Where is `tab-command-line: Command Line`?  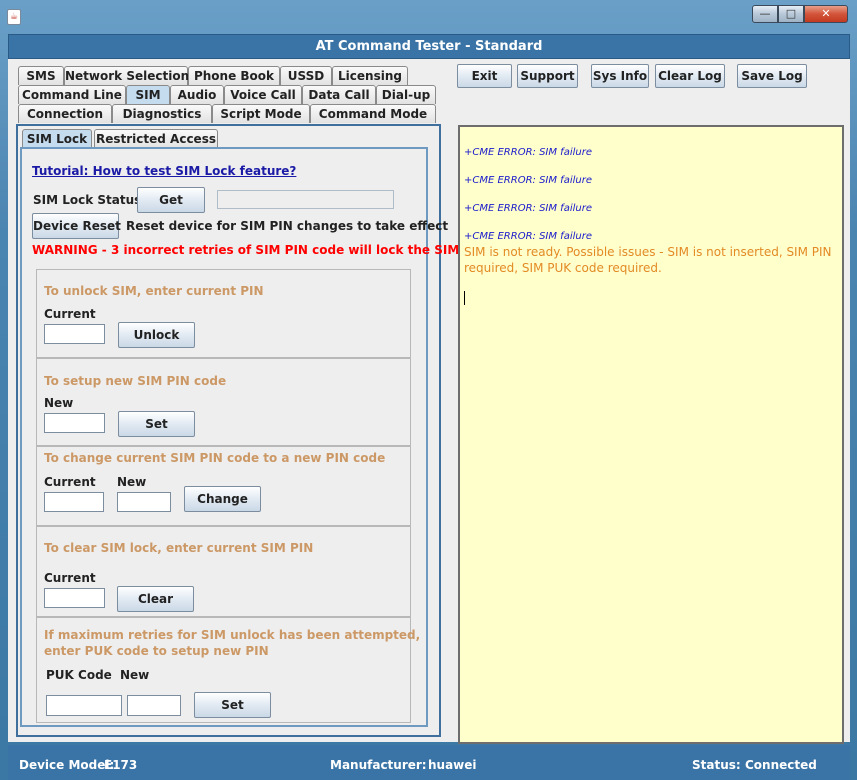
tab-command-line: Command Line is located at coordinates (72, 94).